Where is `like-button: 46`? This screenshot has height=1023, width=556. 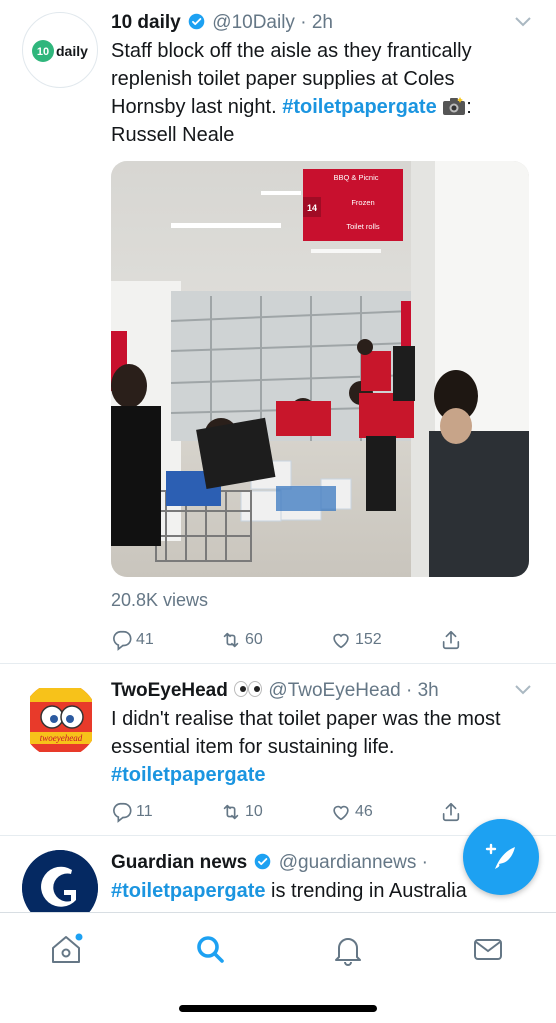 like-button: 46 is located at coordinates (351, 812).